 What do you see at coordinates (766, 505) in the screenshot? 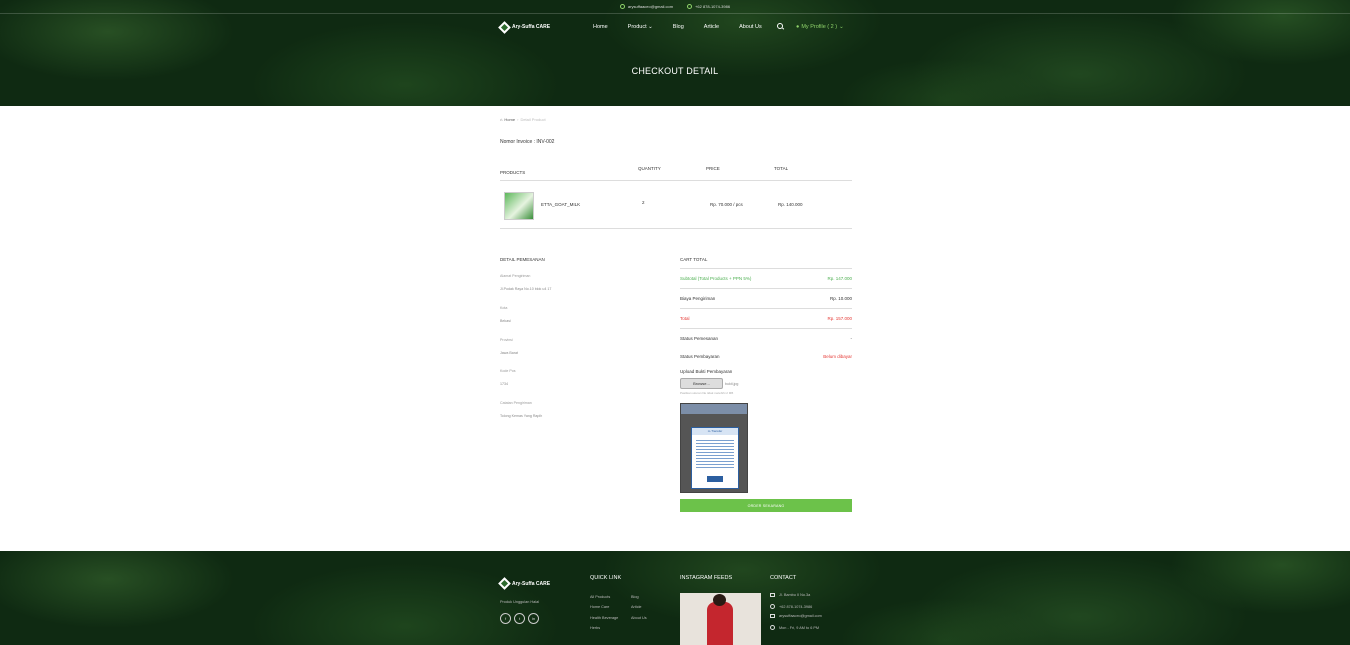
I see `order-now-button: ORDER SEKARANG` at bounding box center [766, 505].